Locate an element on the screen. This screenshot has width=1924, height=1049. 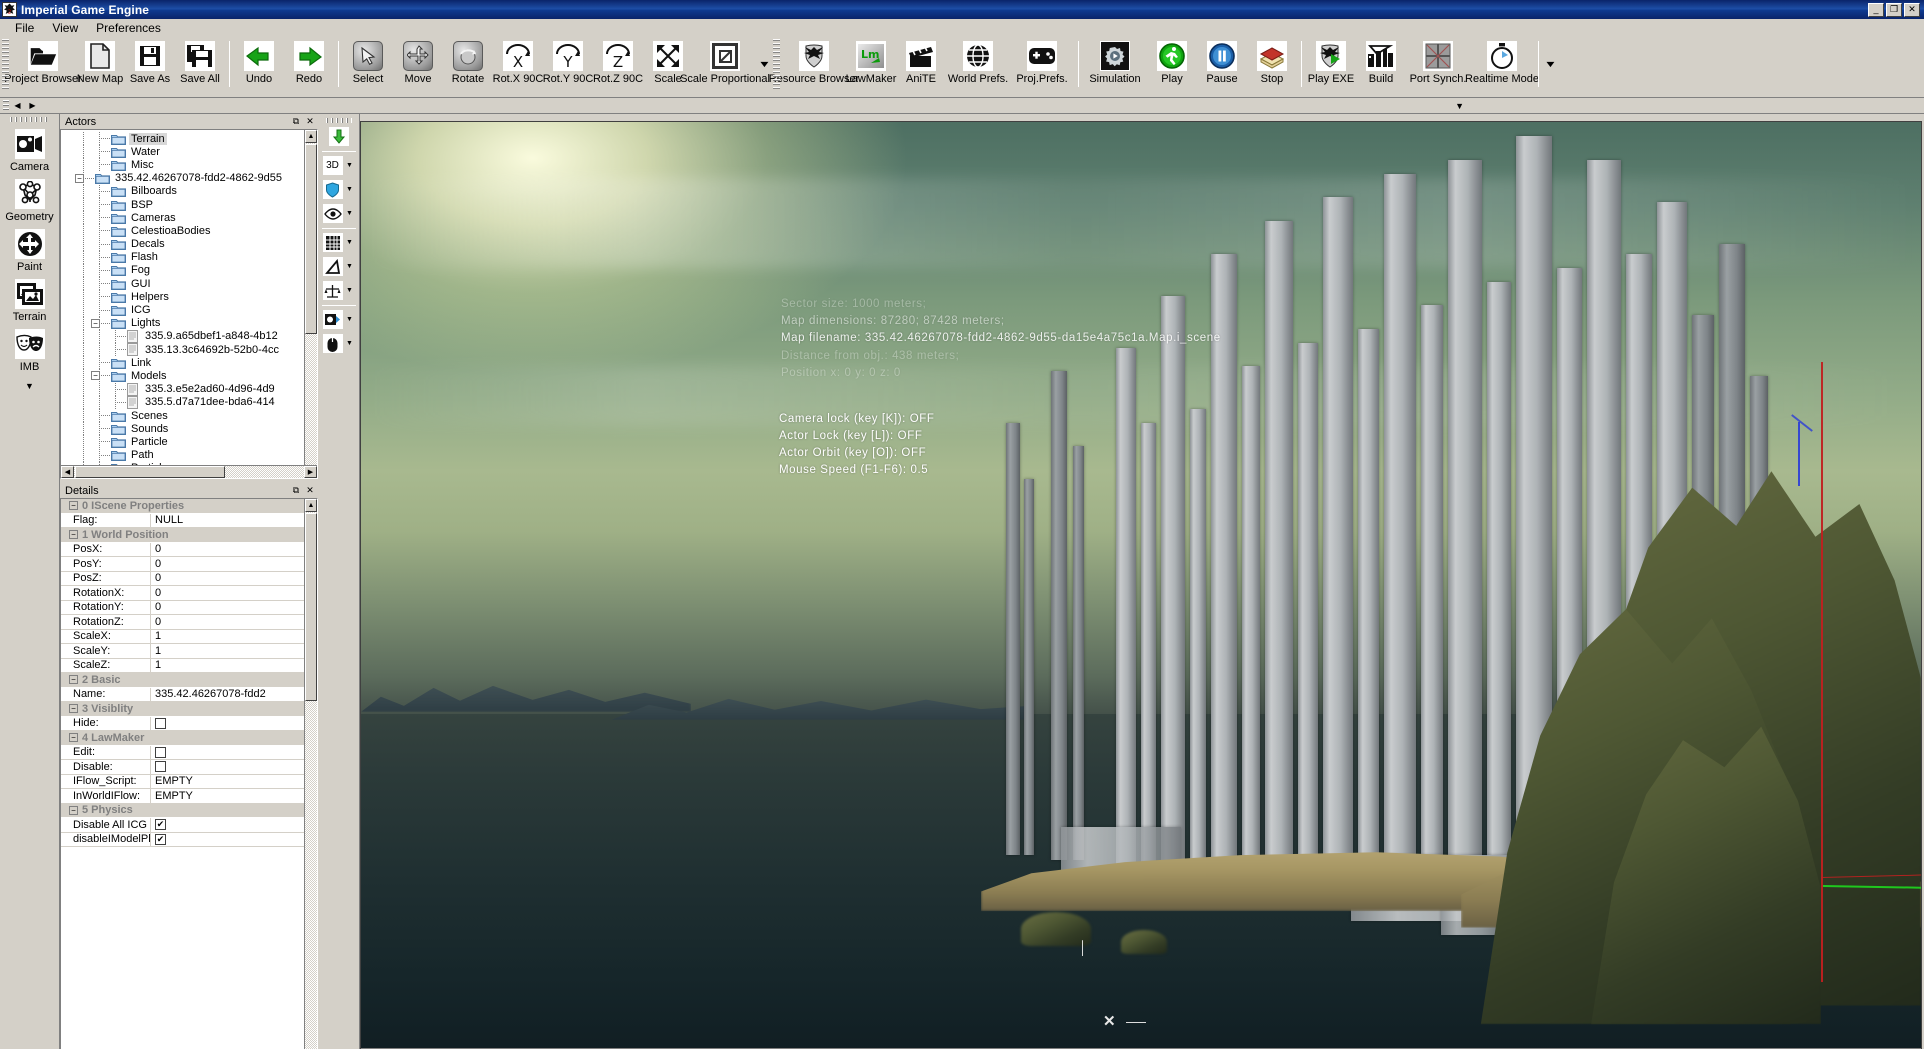
property-section-header: −5 Physics is located at coordinates (182, 810).